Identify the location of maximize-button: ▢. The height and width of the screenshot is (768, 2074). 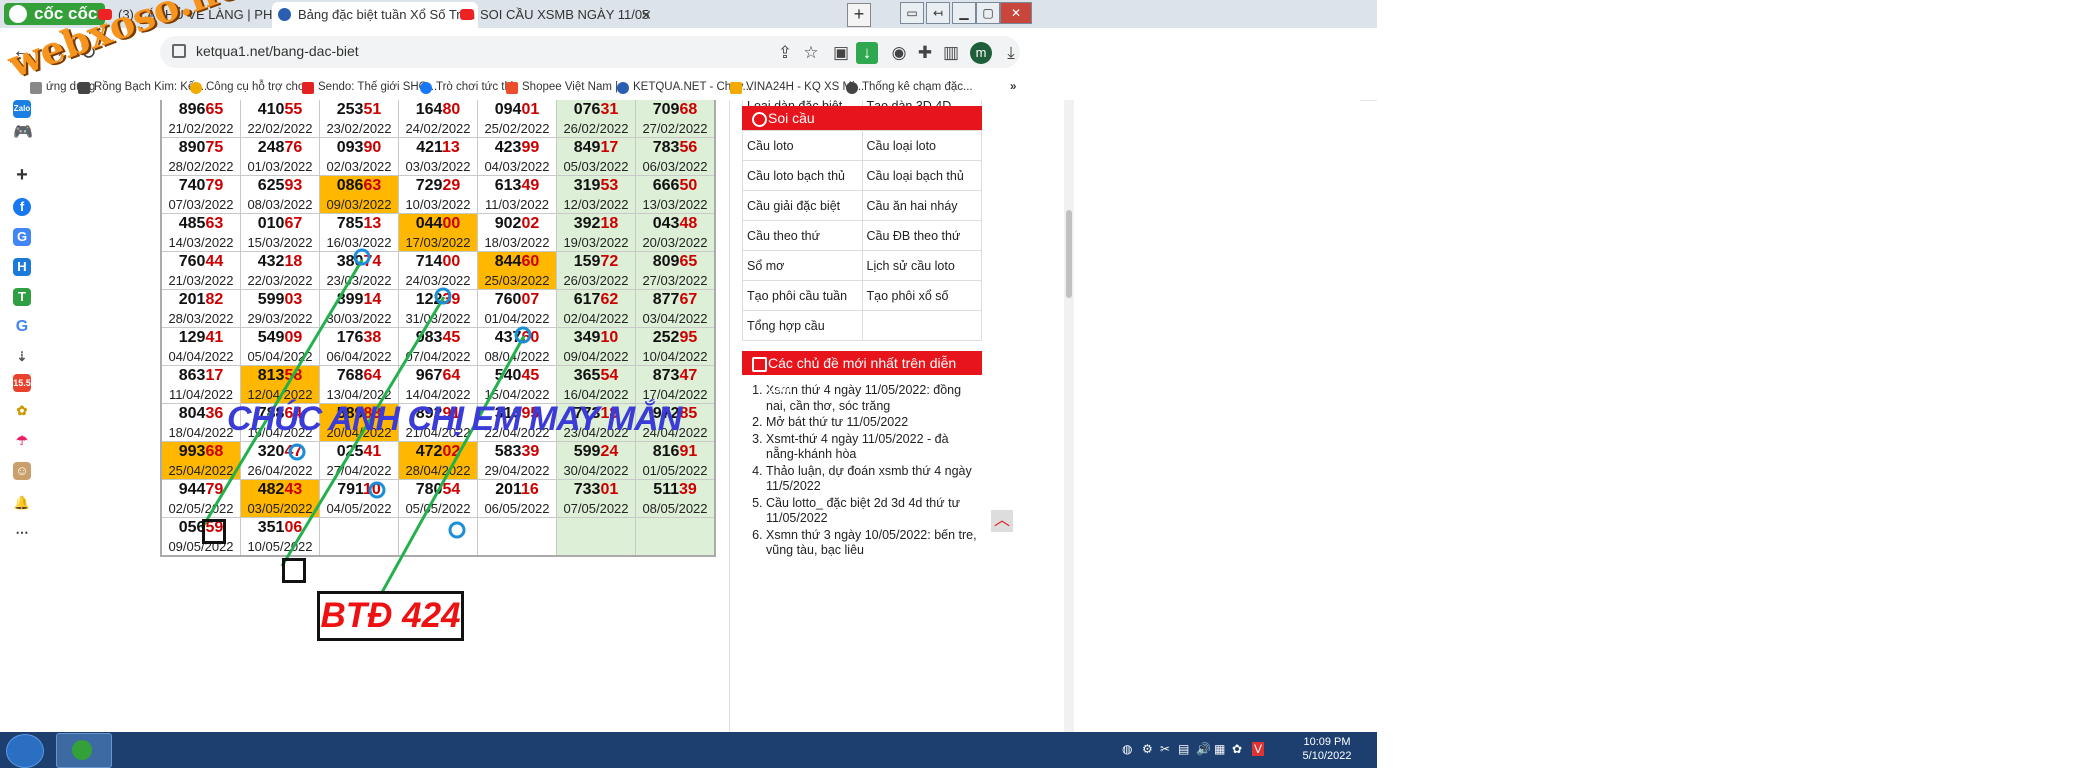
(988, 13).